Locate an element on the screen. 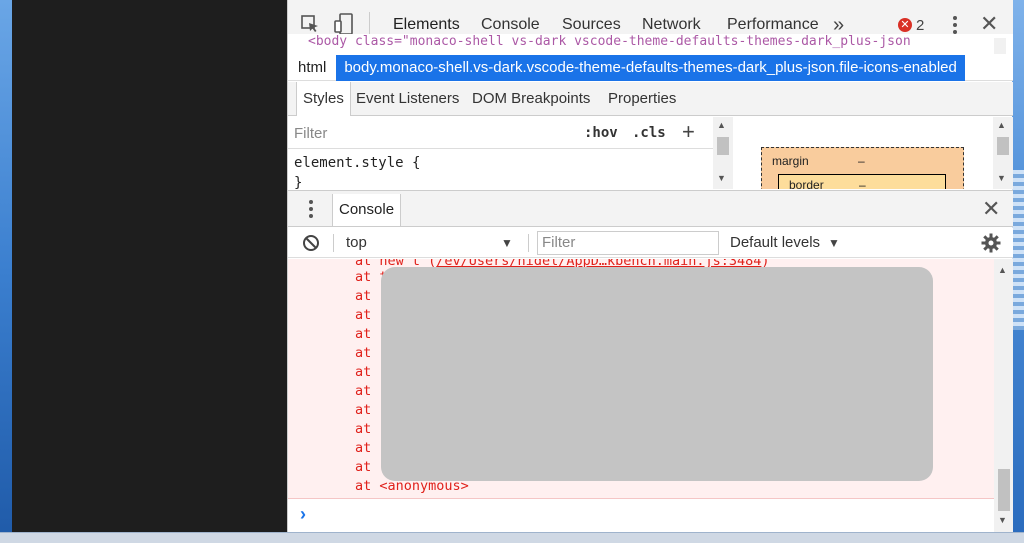  drawer-toolbar: Console ✕ is located at coordinates (650, 208).